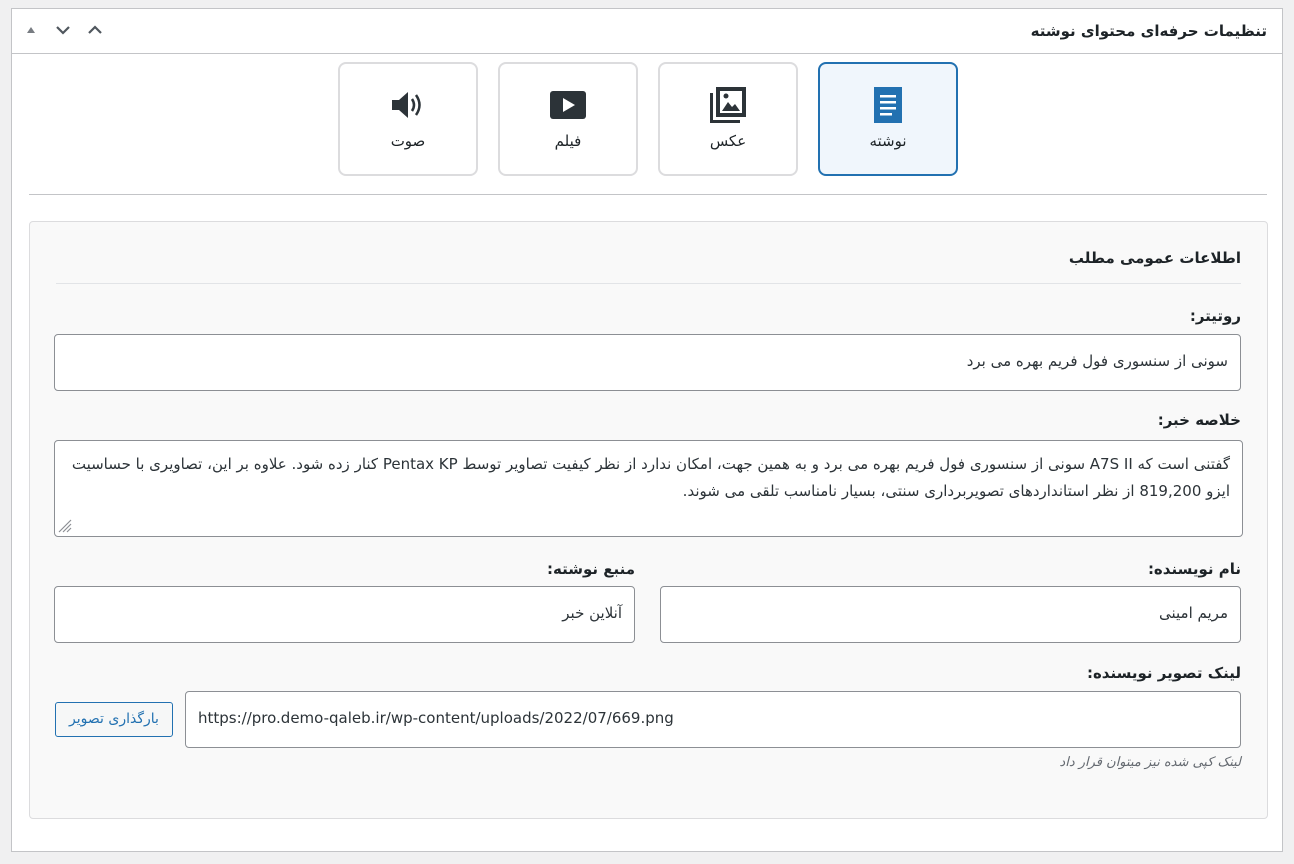 This screenshot has width=1294, height=864. What do you see at coordinates (648, 194) in the screenshot?
I see `divider` at bounding box center [648, 194].